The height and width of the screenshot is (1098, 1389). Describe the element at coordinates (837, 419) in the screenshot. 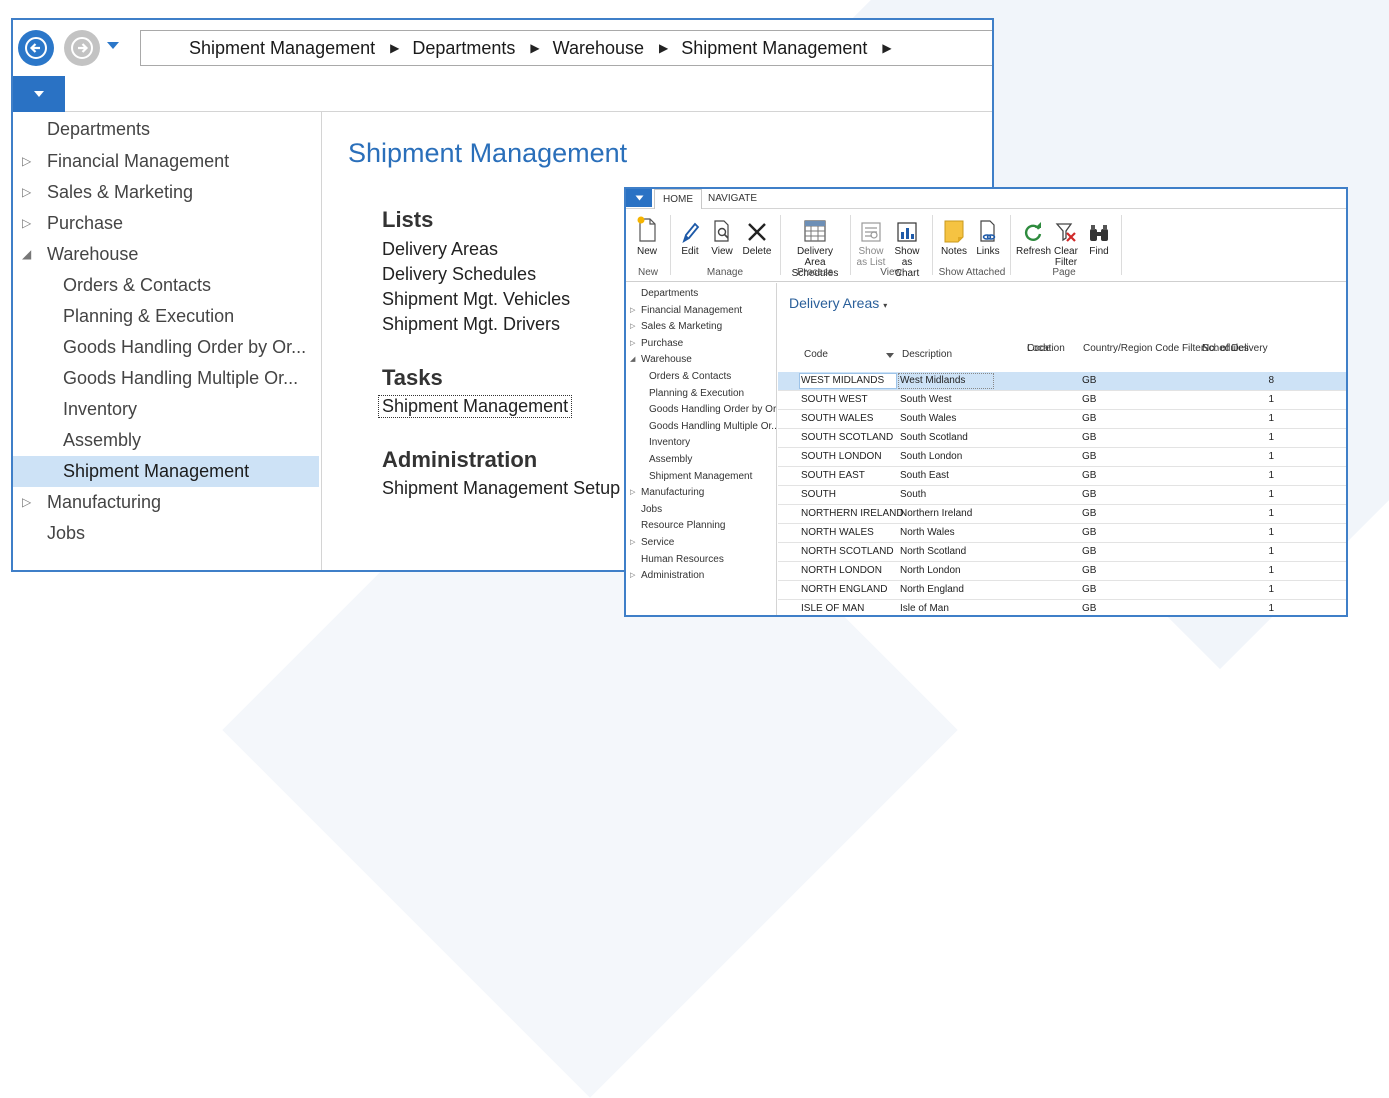

I see `cell-code: SOUTH WALES` at that location.